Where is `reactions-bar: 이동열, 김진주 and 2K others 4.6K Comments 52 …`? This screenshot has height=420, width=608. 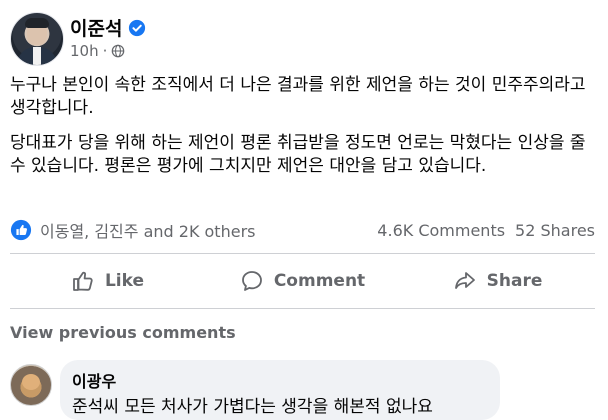
reactions-bar: 이동열, 김진주 and 2K others 4.6K Comments 52 … is located at coordinates (302, 230).